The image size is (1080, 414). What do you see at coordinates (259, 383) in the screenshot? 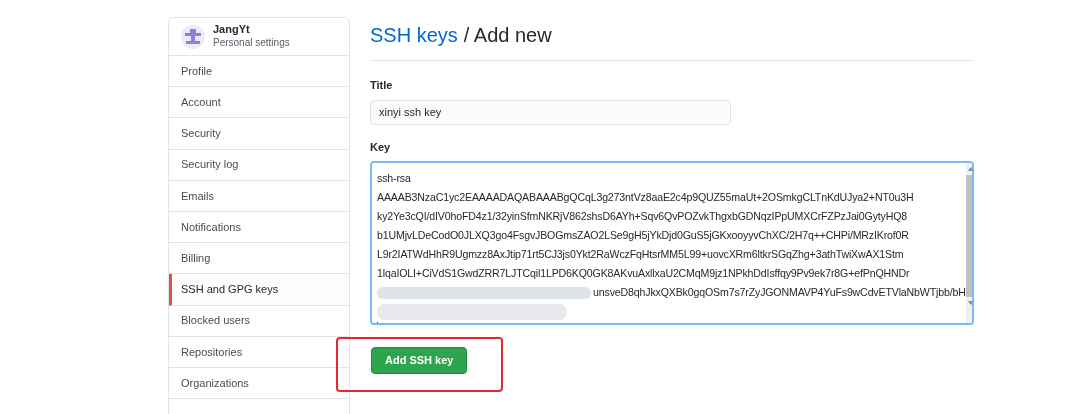
I see `sidebar-item: Organizations` at bounding box center [259, 383].